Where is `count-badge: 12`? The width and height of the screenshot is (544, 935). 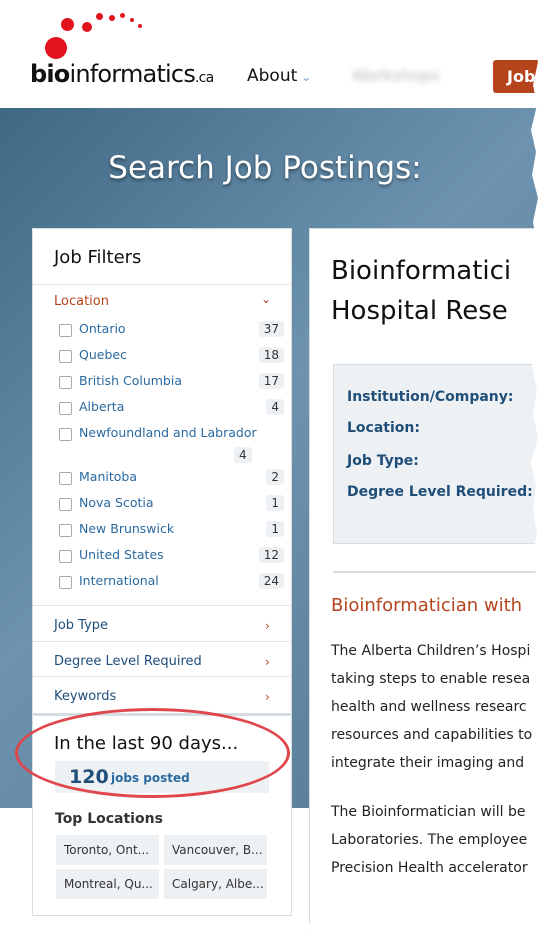
count-badge: 12 is located at coordinates (271, 555).